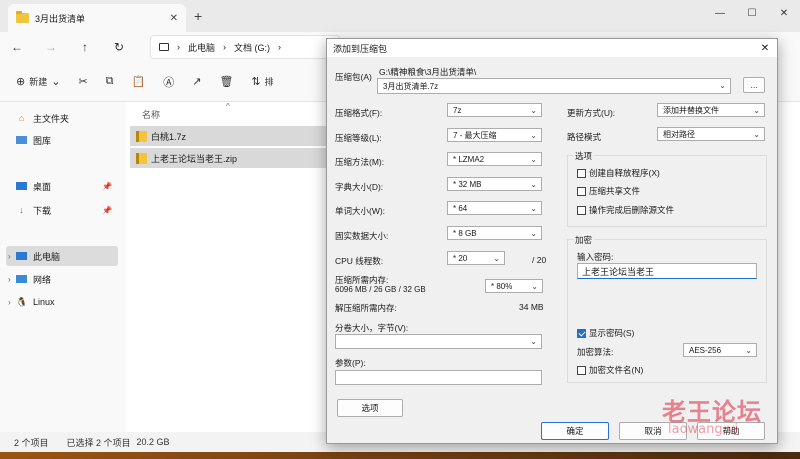  Describe the element at coordinates (584, 137) in the screenshot. I see `path-mode-label: 路径模式` at that location.